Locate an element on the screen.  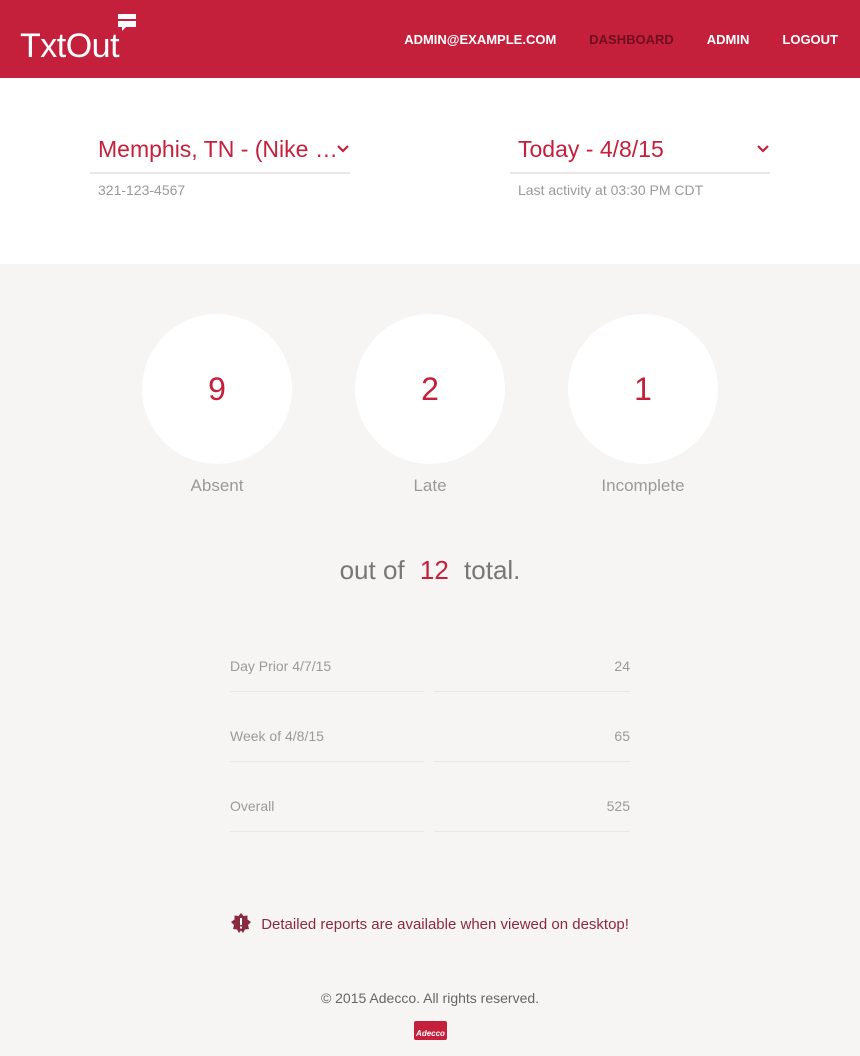
absent-count-circle: 9 is located at coordinates (217, 389).